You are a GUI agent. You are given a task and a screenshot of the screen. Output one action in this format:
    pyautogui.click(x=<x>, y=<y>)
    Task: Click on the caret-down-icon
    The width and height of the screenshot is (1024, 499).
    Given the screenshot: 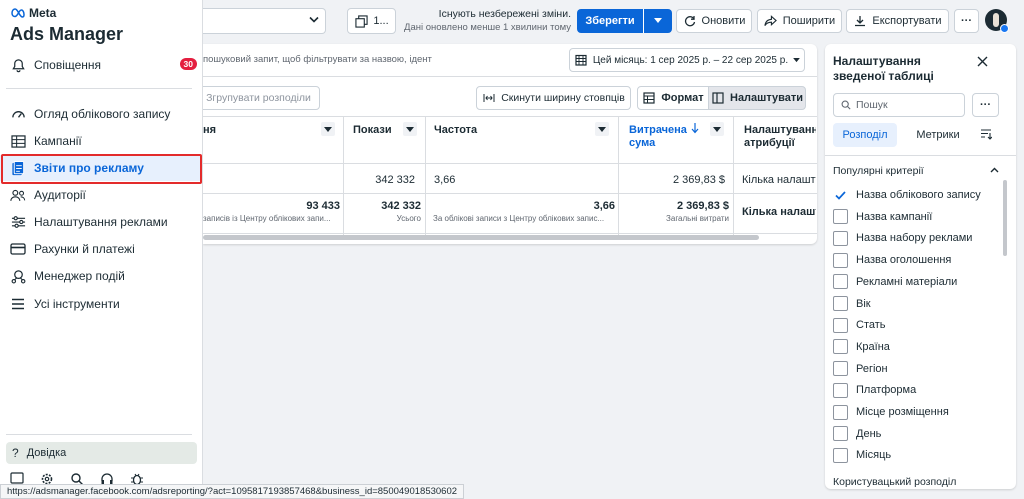 What is the action you would take?
    pyautogui.click(x=658, y=20)
    